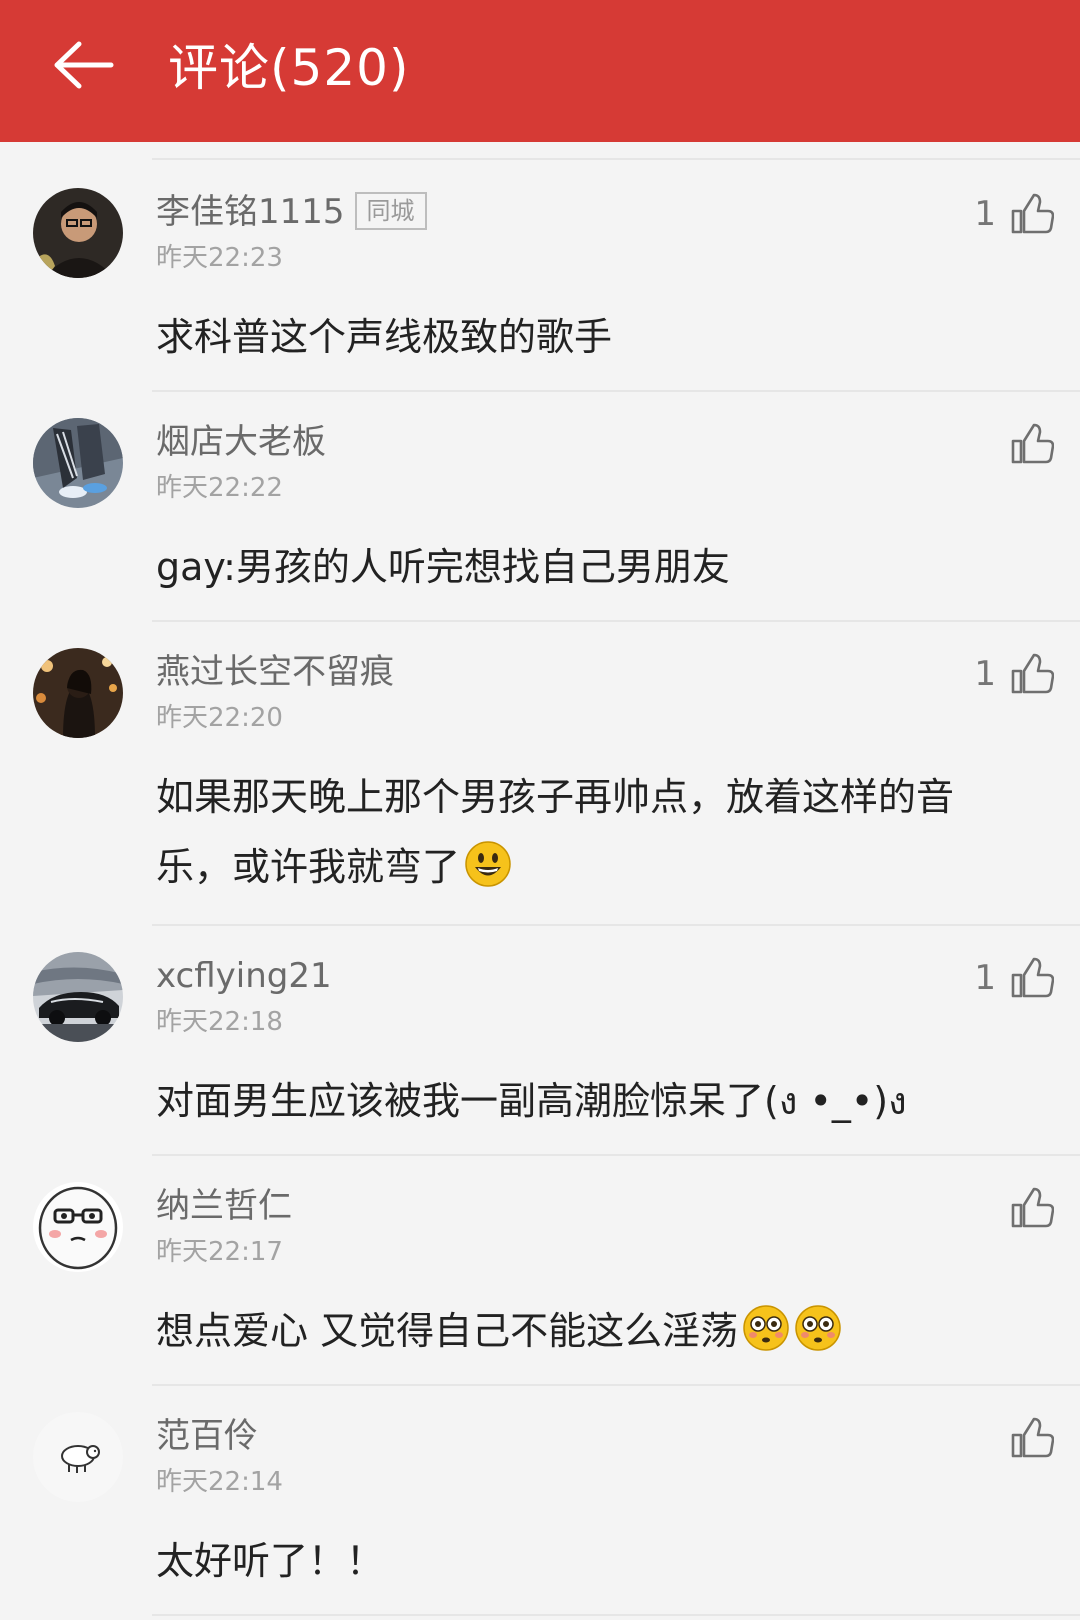 The width and height of the screenshot is (1080, 1620). What do you see at coordinates (598, 871) in the screenshot?
I see `comment-text-line: 乐，或许我就弯了` at bounding box center [598, 871].